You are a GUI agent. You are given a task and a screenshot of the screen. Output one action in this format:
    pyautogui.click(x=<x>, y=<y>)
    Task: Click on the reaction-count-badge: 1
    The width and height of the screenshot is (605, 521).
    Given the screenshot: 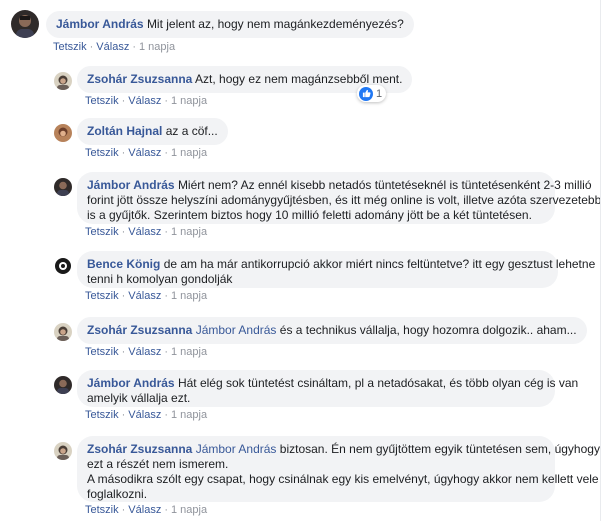 What is the action you would take?
    pyautogui.click(x=372, y=93)
    